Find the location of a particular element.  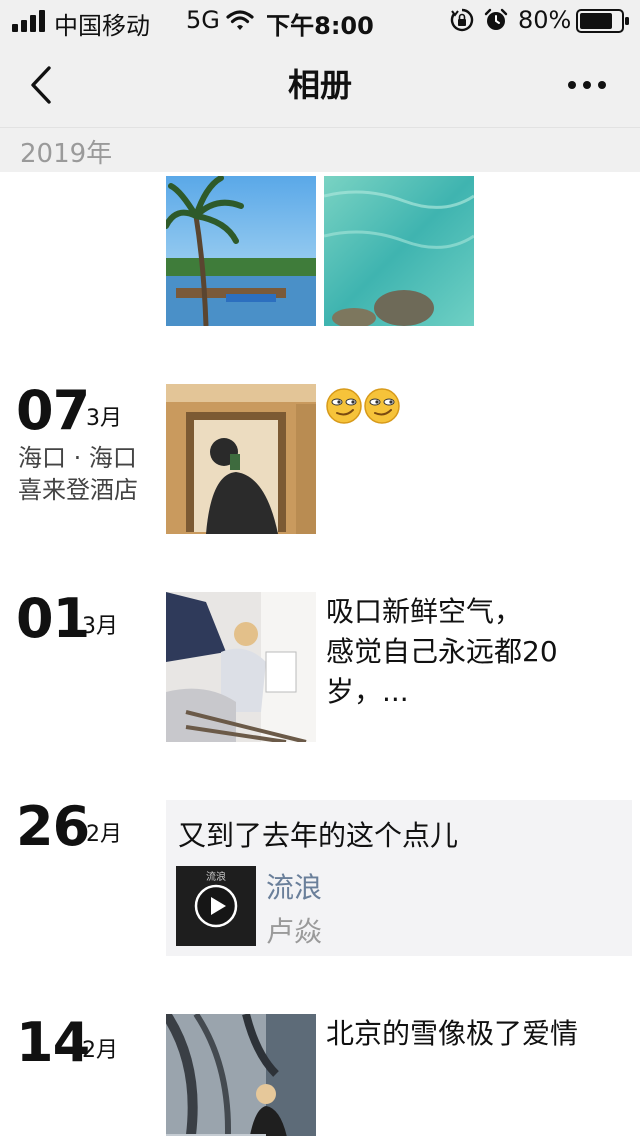

music-cover-text: 流浪 is located at coordinates (216, 877).